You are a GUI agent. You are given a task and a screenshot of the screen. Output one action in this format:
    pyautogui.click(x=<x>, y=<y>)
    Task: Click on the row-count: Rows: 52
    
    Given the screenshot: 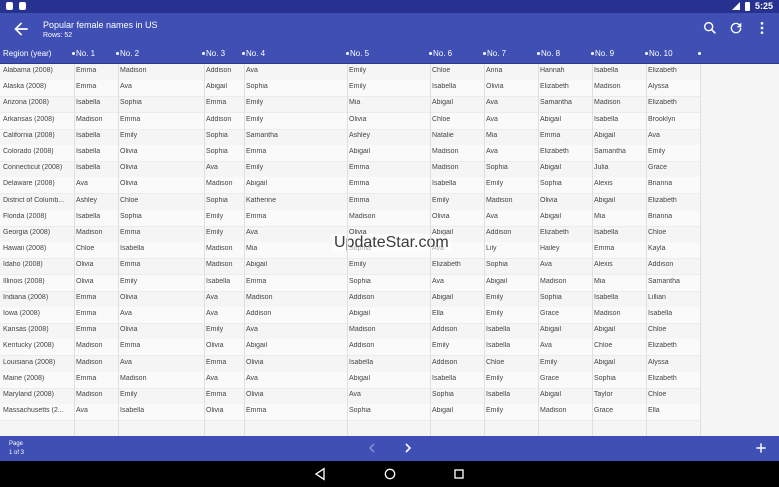 What is the action you would take?
    pyautogui.click(x=58, y=35)
    